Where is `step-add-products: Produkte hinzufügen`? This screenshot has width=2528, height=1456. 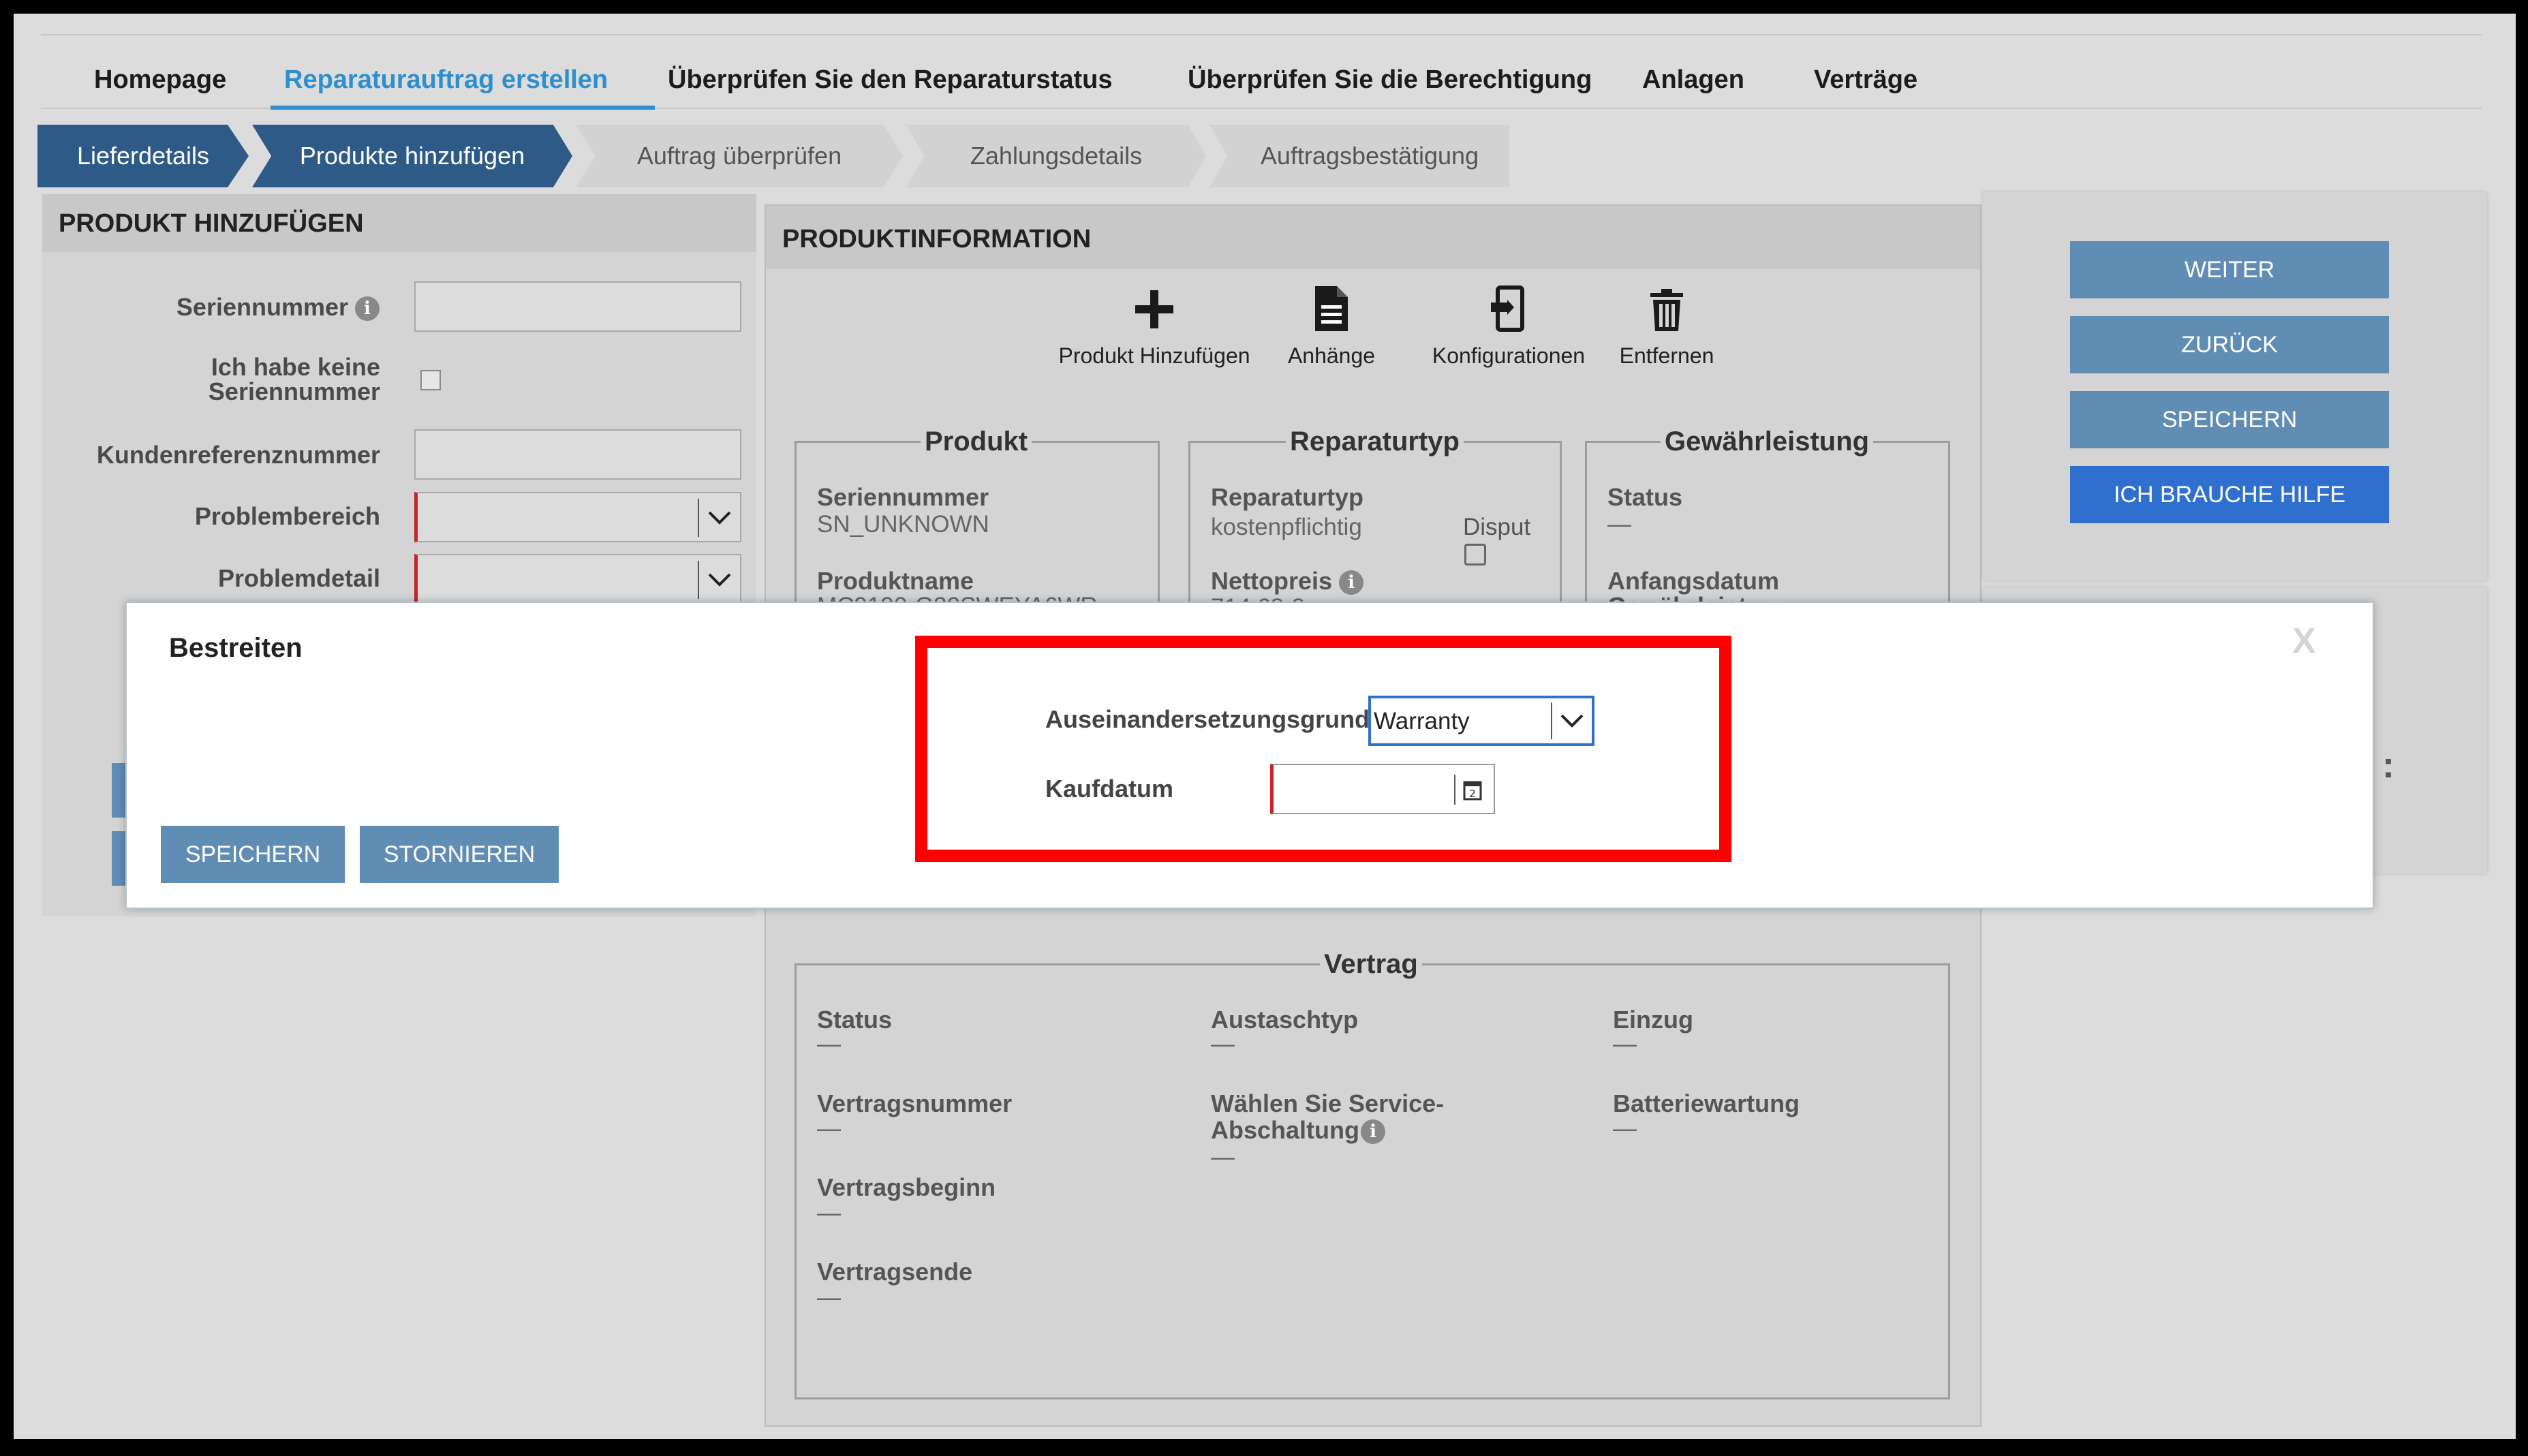
step-add-products: Produkte hinzufügen is located at coordinates (412, 156).